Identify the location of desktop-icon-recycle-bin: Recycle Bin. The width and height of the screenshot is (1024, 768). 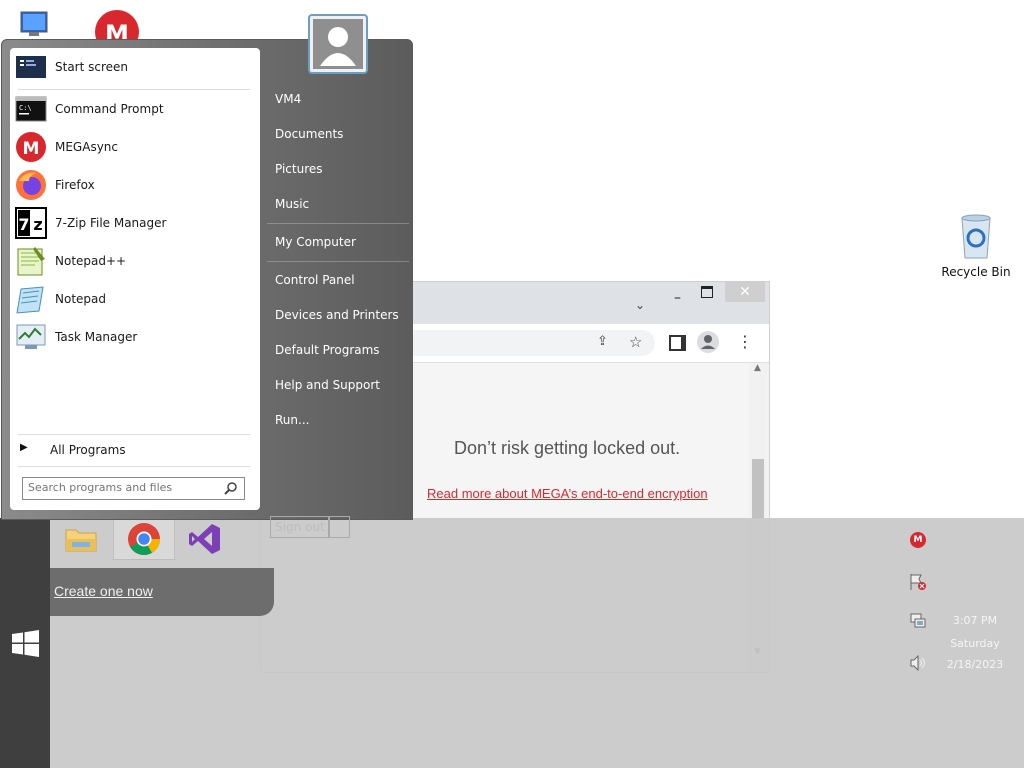
(976, 245).